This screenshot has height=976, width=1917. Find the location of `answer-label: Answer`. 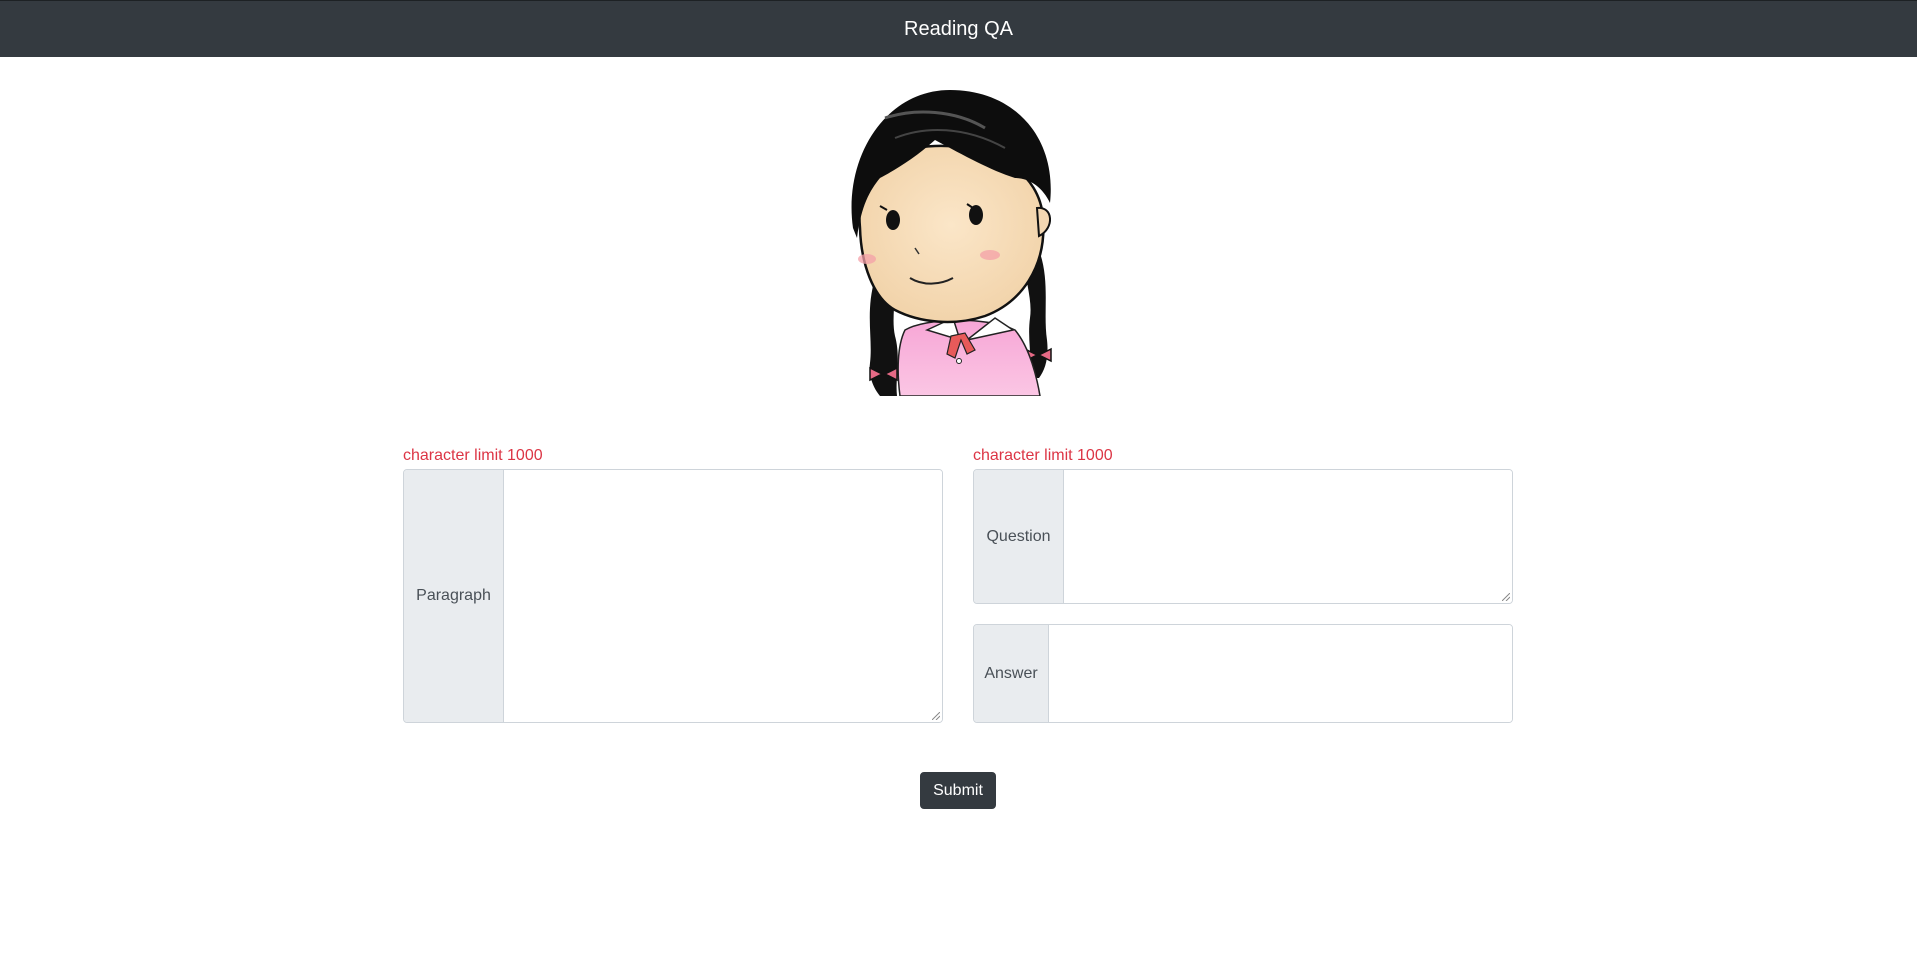

answer-label: Answer is located at coordinates (1011, 673).